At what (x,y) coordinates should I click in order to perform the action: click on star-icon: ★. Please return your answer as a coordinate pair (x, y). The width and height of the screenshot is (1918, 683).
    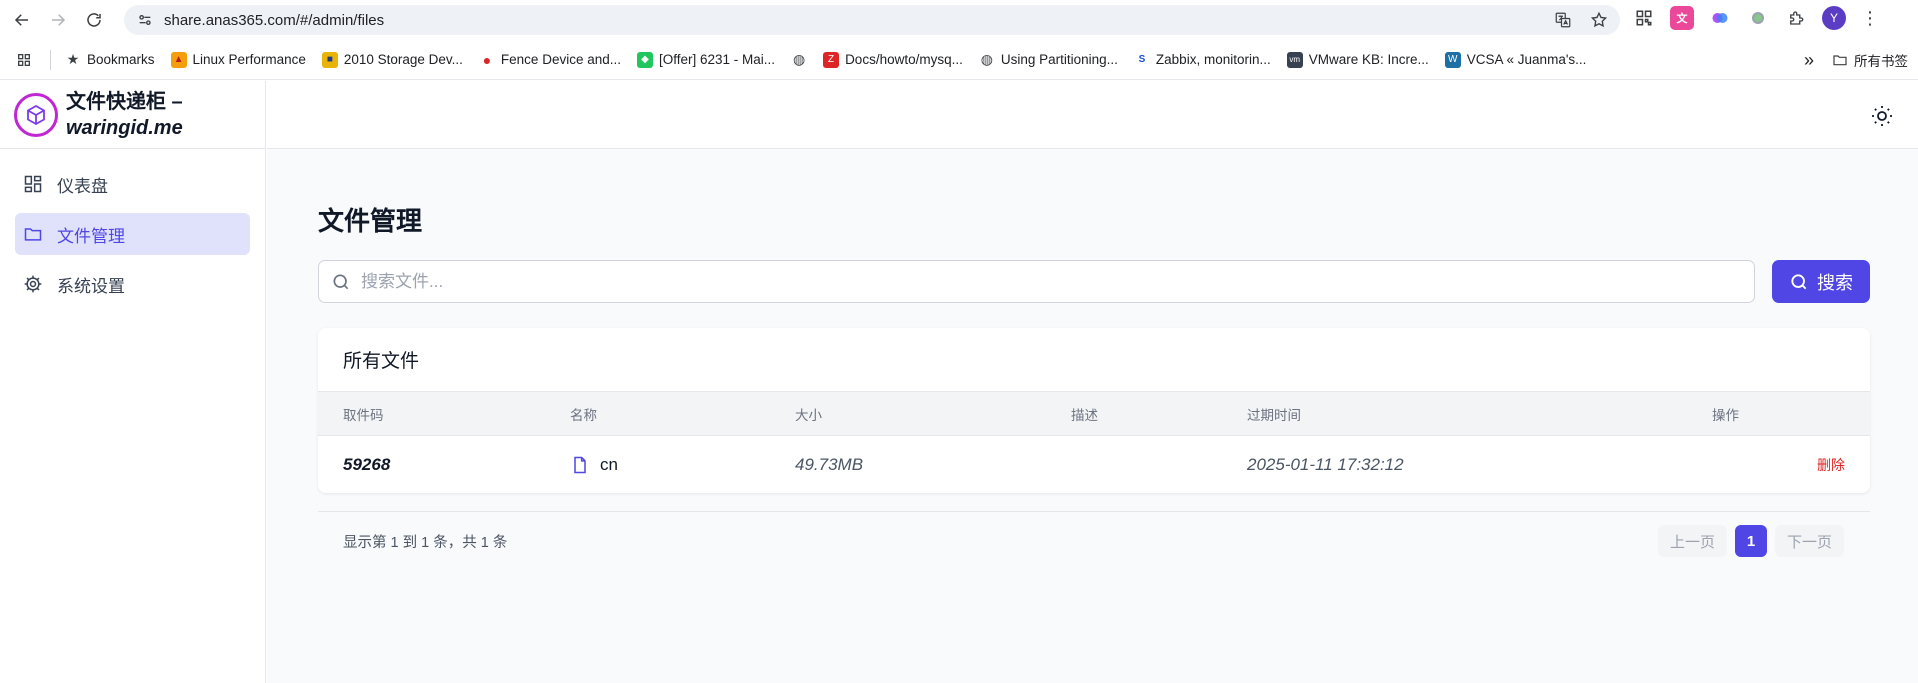
    Looking at the image, I should click on (73, 59).